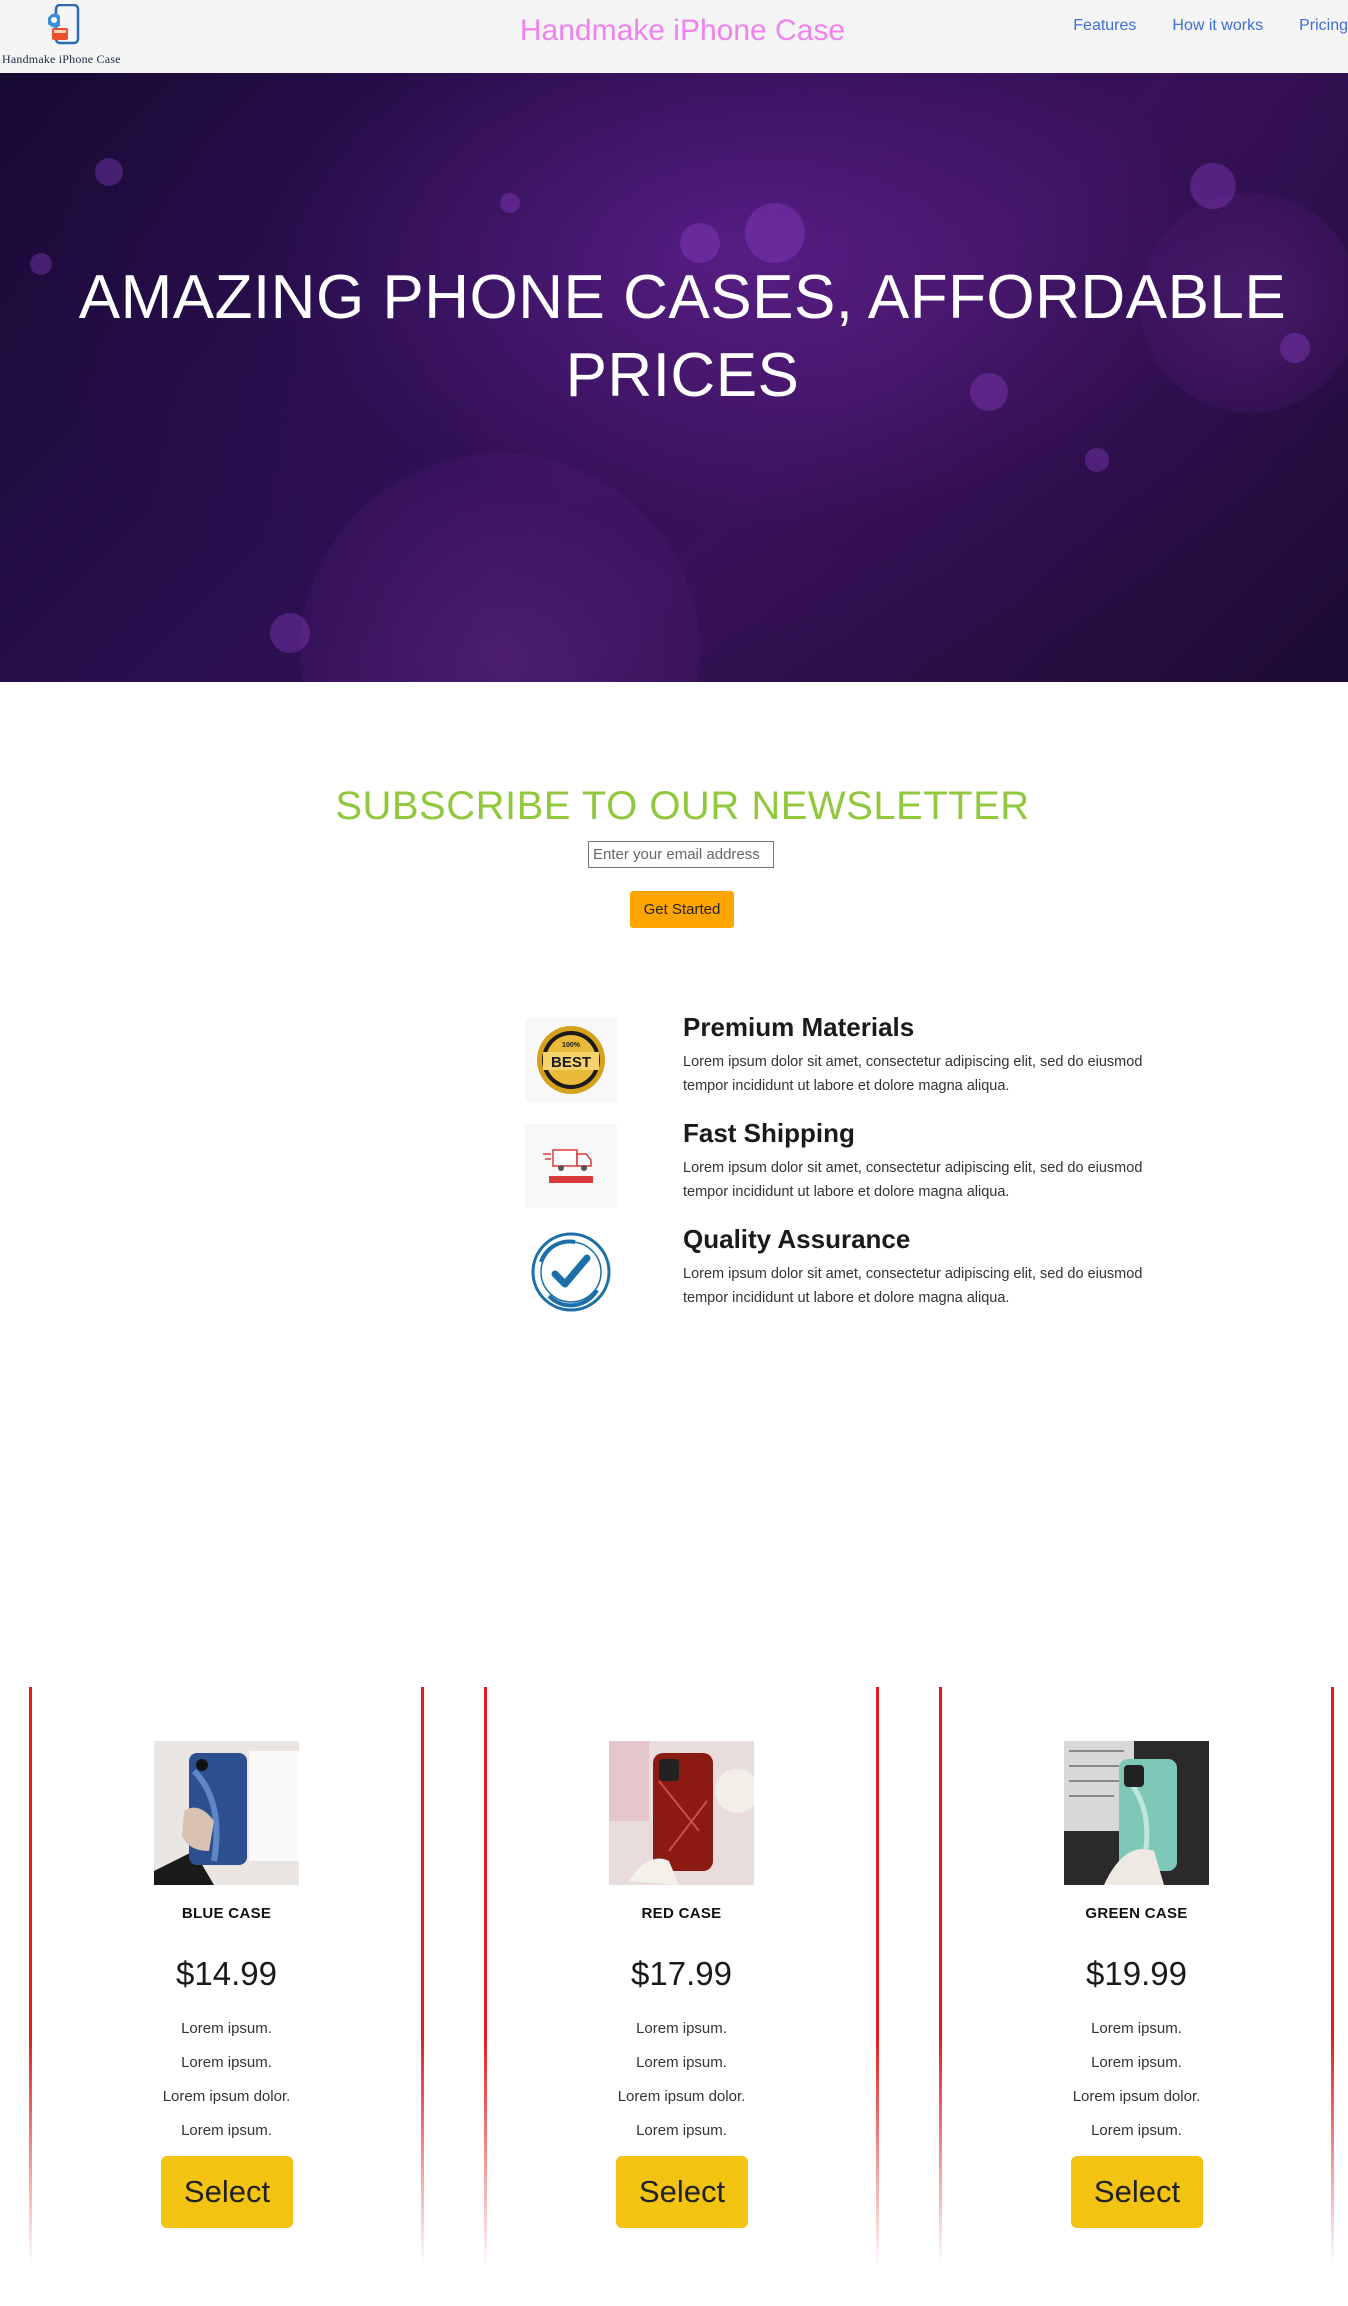 The image size is (1348, 2306). I want to click on product-name: GREEN CASE, so click(1136, 1913).